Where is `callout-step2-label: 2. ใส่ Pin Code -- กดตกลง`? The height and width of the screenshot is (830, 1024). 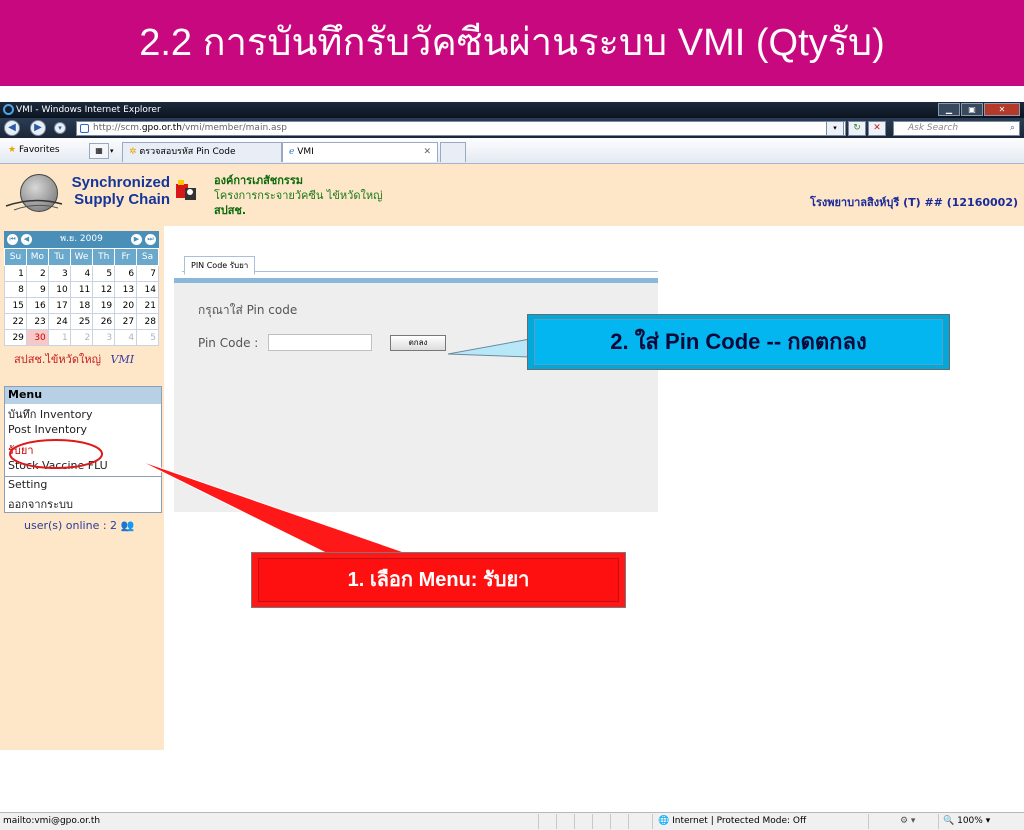 callout-step2-label: 2. ใส่ Pin Code -- กดตกลง is located at coordinates (738, 342).